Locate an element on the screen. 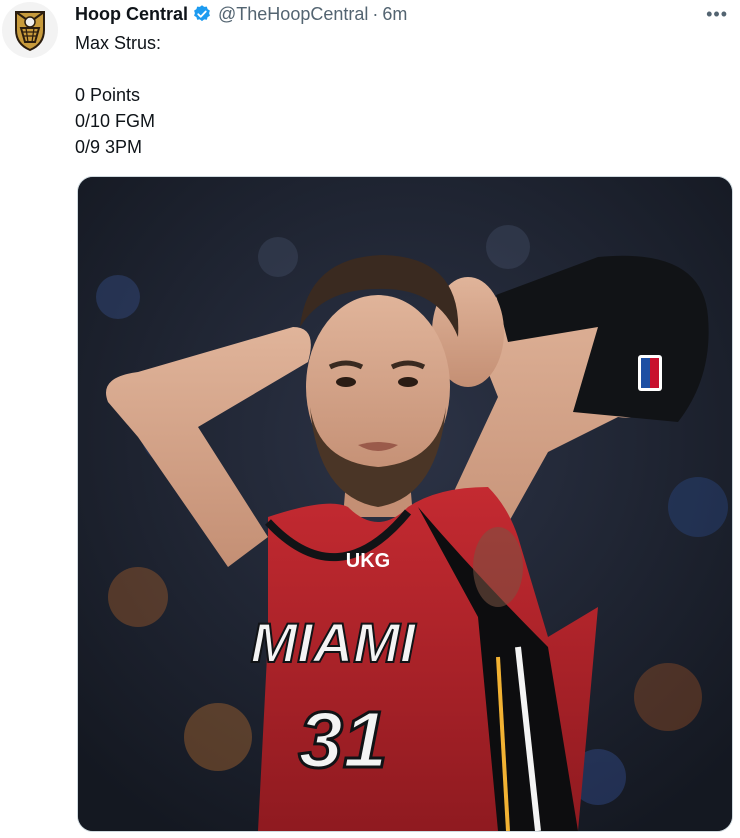 The height and width of the screenshot is (838, 740). tweet-line is located at coordinates (118, 69).